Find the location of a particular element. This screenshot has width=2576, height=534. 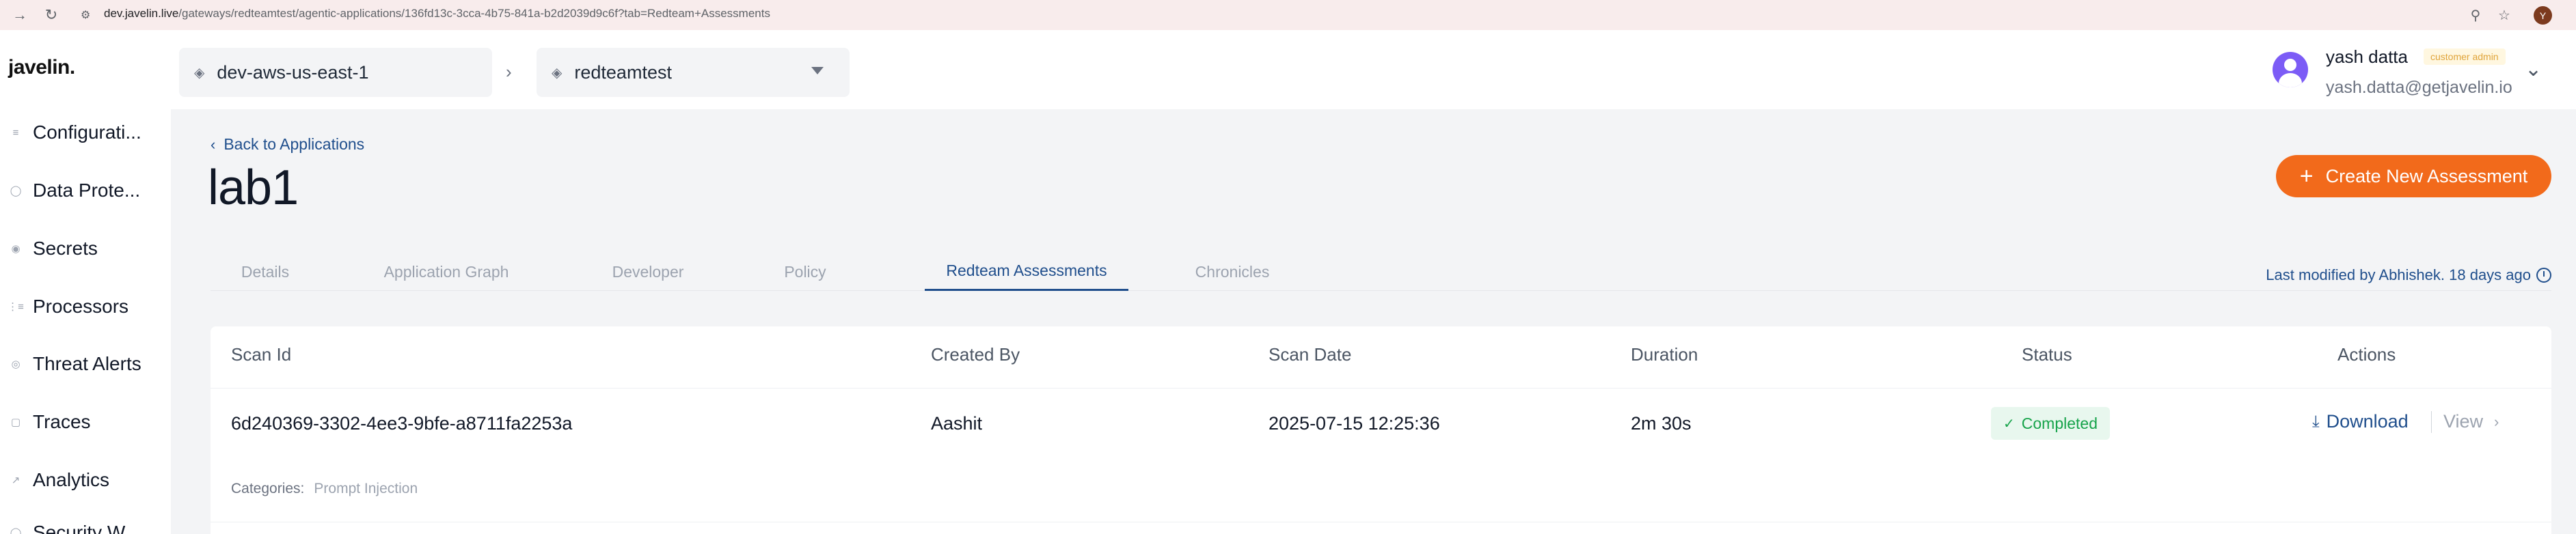

chevron-down-icon: ⌄ is located at coordinates (2533, 69).